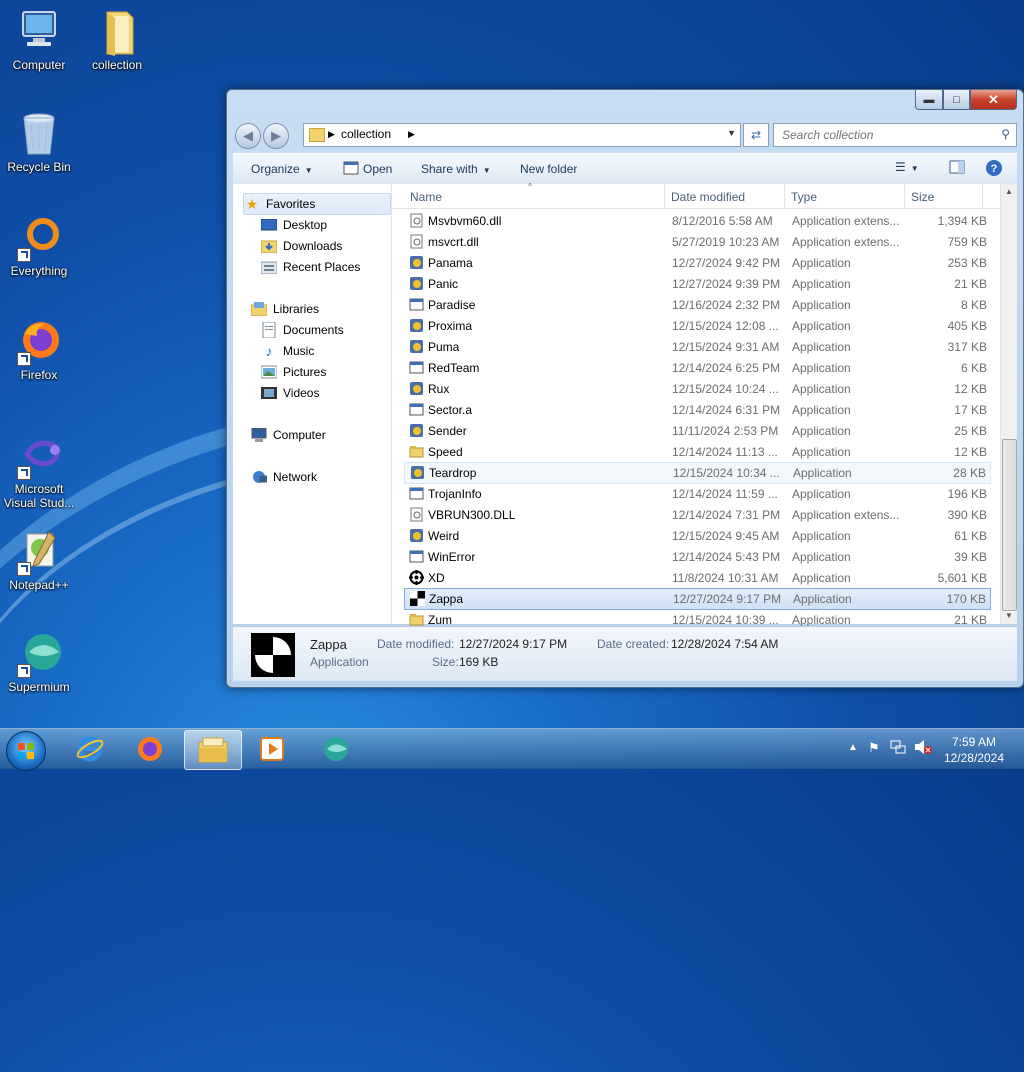 The image size is (1024, 1072). What do you see at coordinates (756, 135) in the screenshot?
I see `refresh-button: ⇄` at bounding box center [756, 135].